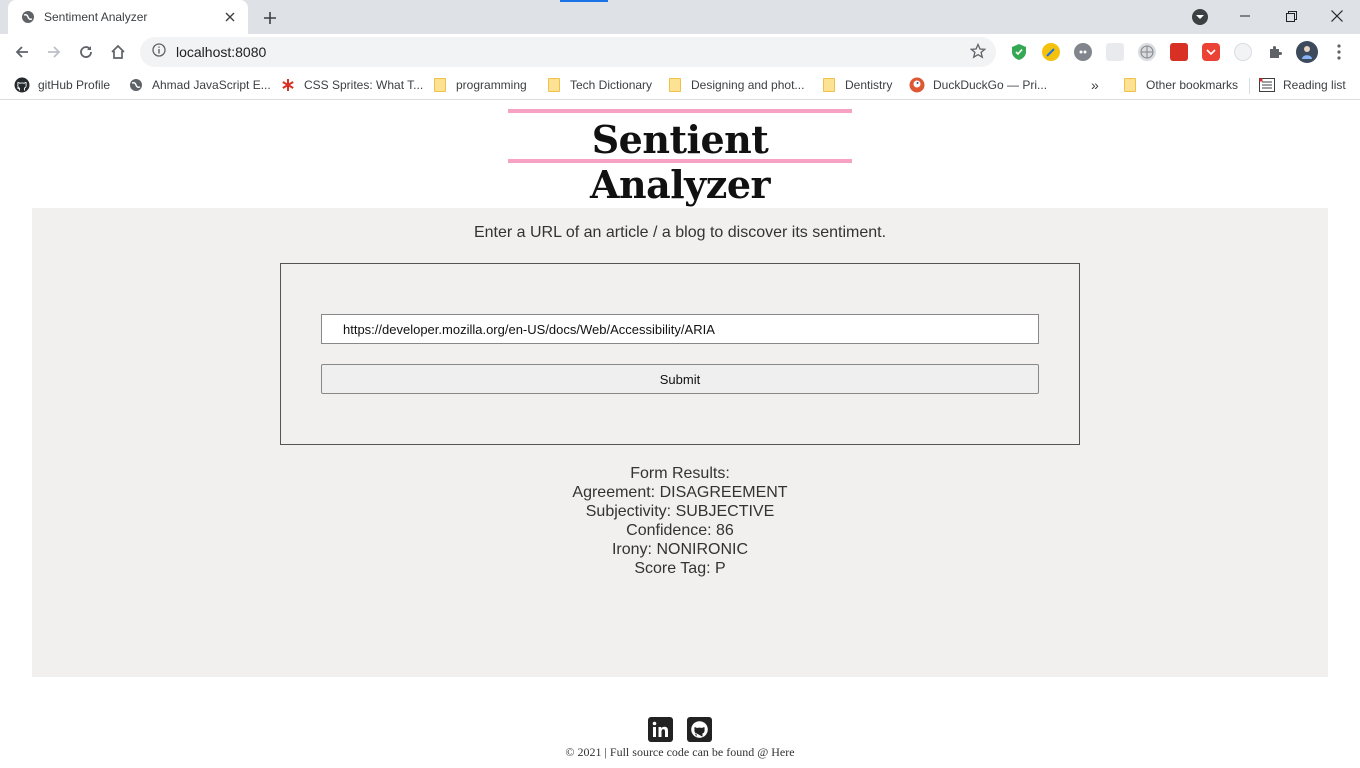  What do you see at coordinates (270, 18) in the screenshot?
I see `new-tab-button` at bounding box center [270, 18].